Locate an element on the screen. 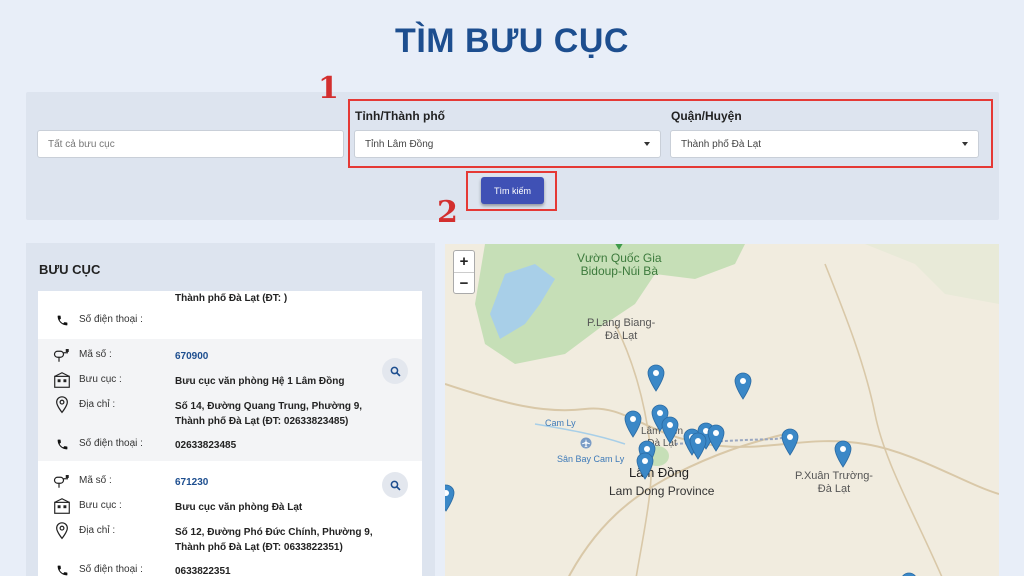  code-value: 670900 is located at coordinates (192, 356).